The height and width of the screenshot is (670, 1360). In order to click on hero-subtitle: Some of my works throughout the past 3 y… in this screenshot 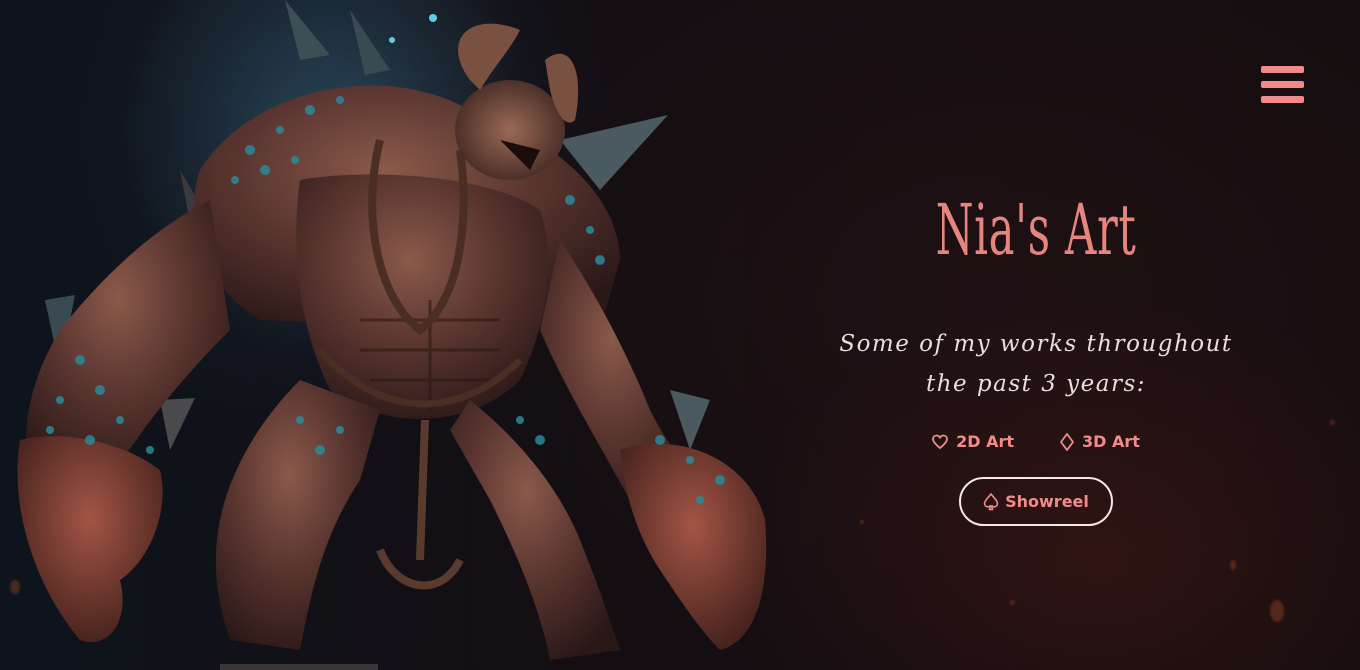, I will do `click(1036, 364)`.